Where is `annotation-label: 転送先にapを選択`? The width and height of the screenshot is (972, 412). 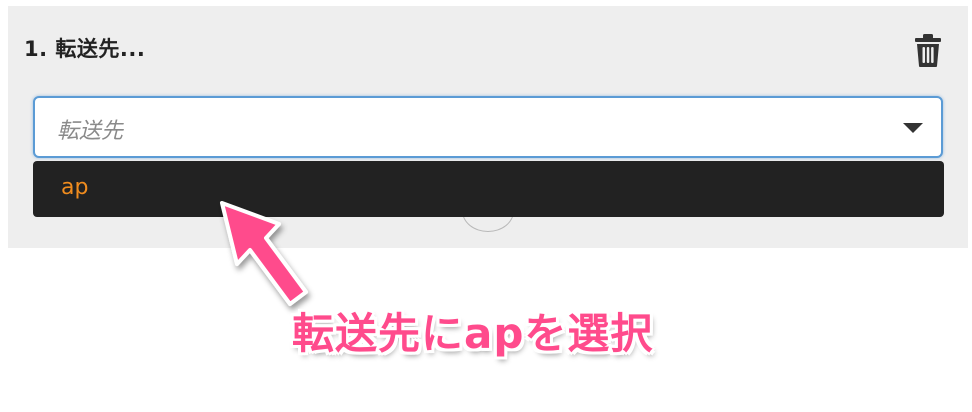
annotation-label: 転送先にapを選択 is located at coordinates (473, 333).